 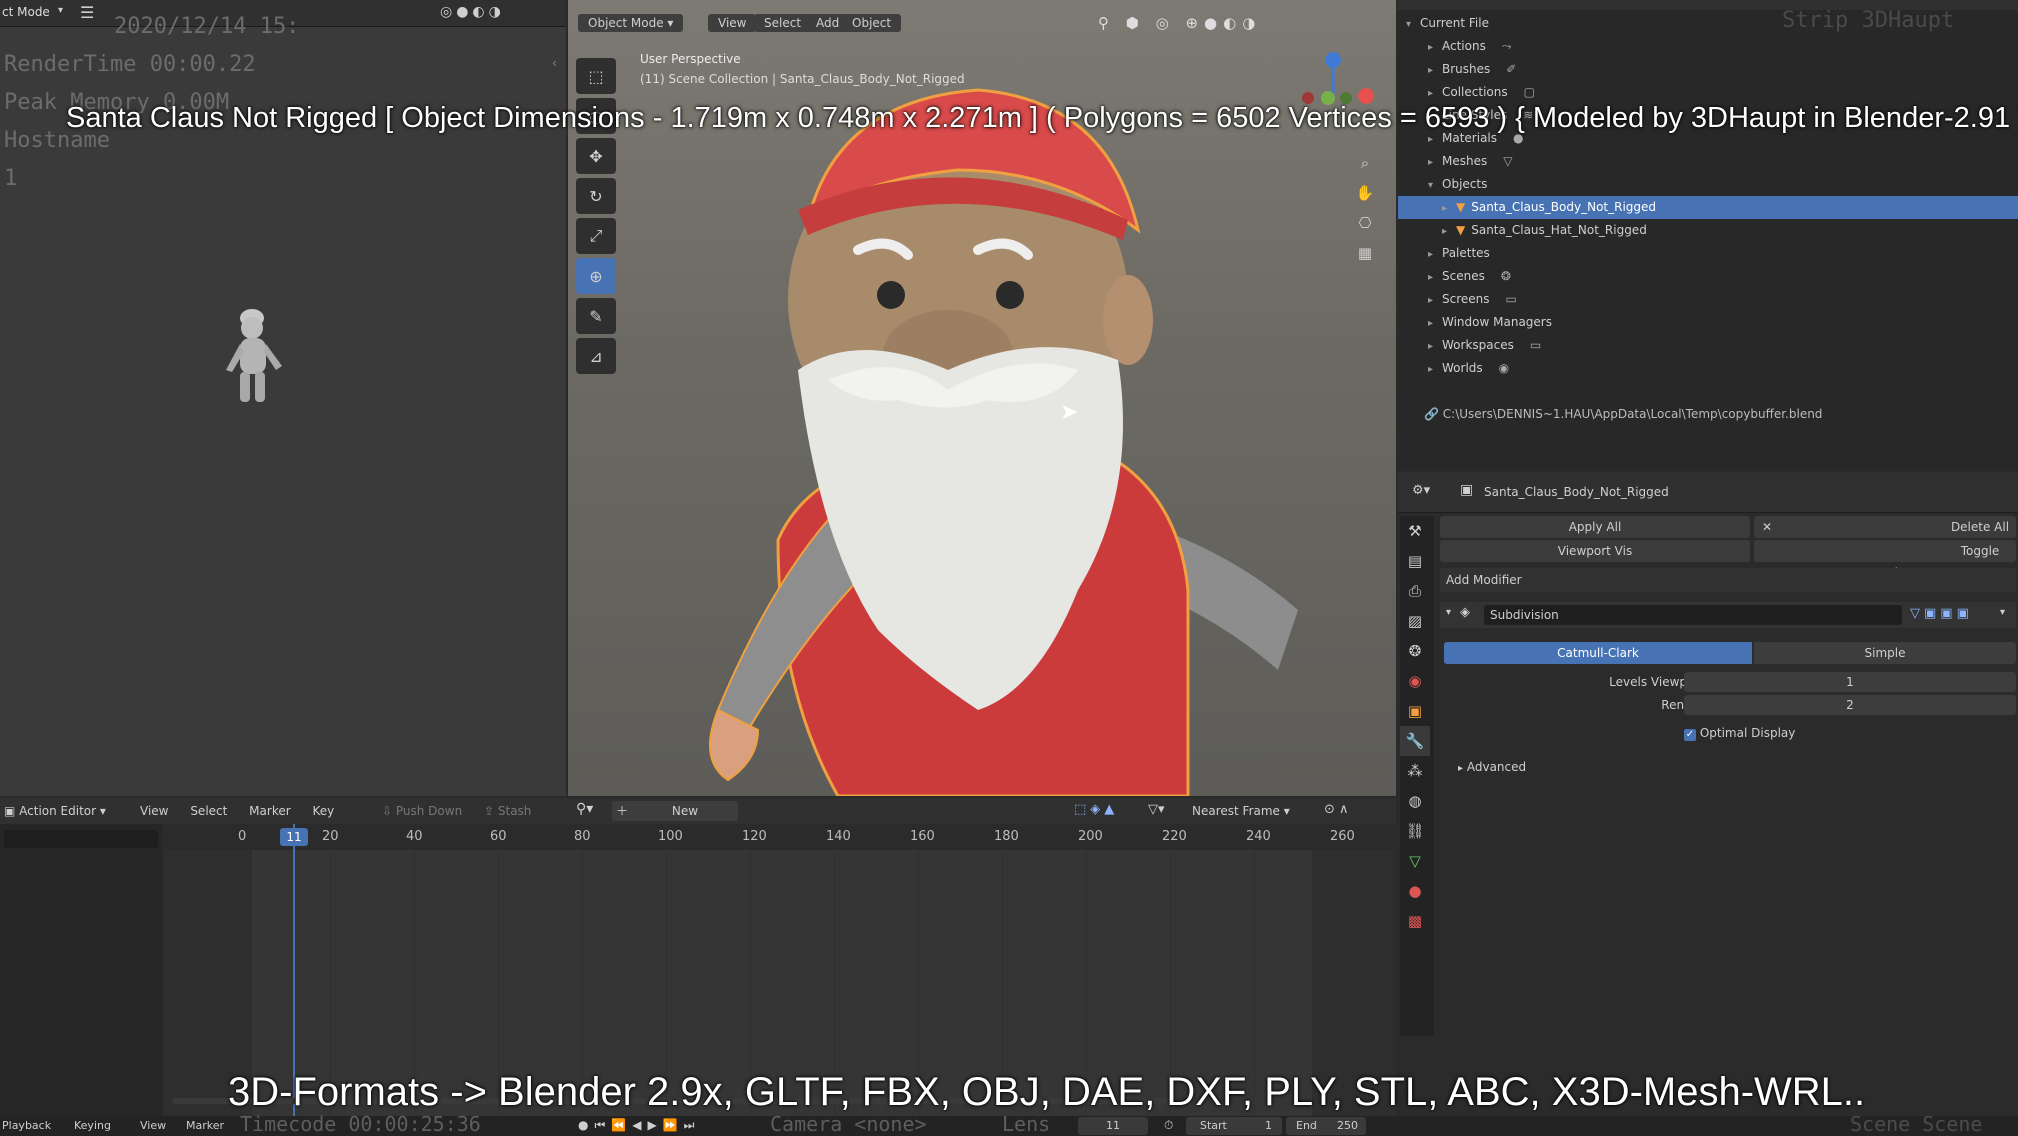 I want to click on measure-tool: ⊿, so click(x=596, y=356).